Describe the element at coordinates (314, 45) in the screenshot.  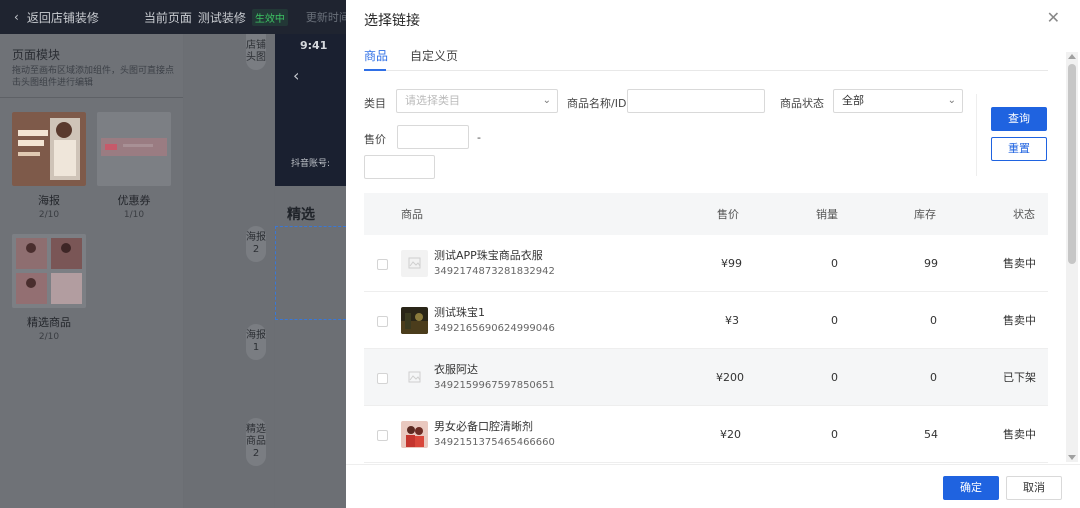
I see `phone-time: 9:41` at that location.